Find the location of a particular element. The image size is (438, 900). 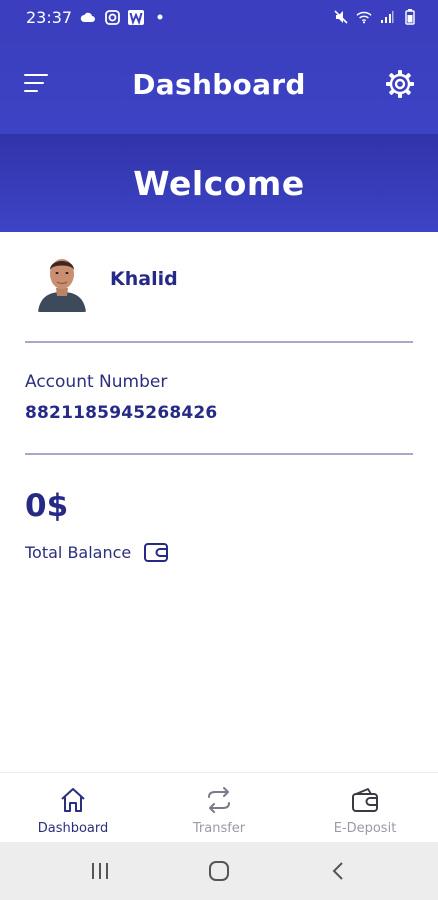

mute-icon is located at coordinates (341, 17).